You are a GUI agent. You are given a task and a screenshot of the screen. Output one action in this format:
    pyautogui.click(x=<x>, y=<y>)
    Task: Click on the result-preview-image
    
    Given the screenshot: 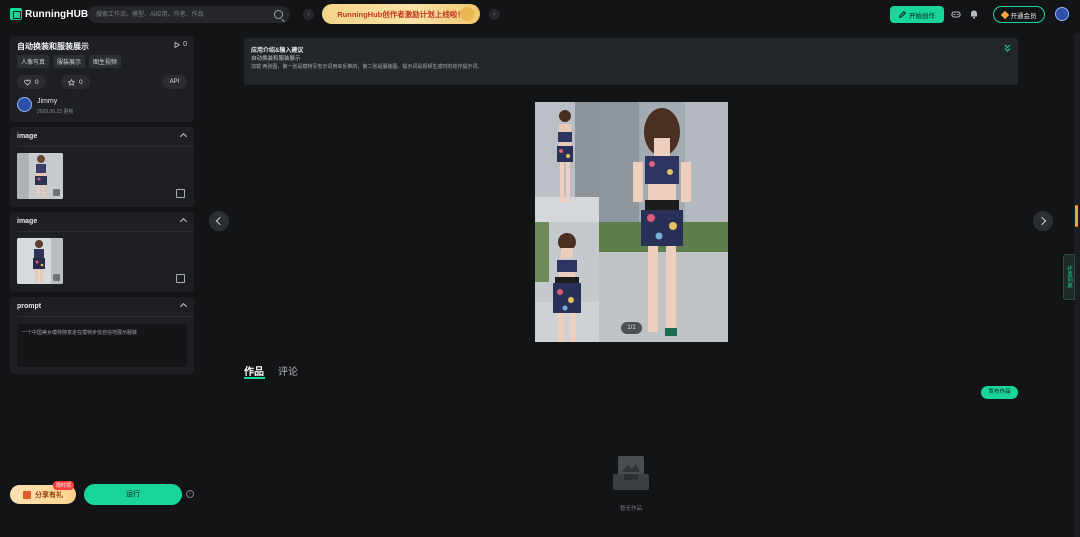 What is the action you would take?
    pyautogui.click(x=631, y=222)
    